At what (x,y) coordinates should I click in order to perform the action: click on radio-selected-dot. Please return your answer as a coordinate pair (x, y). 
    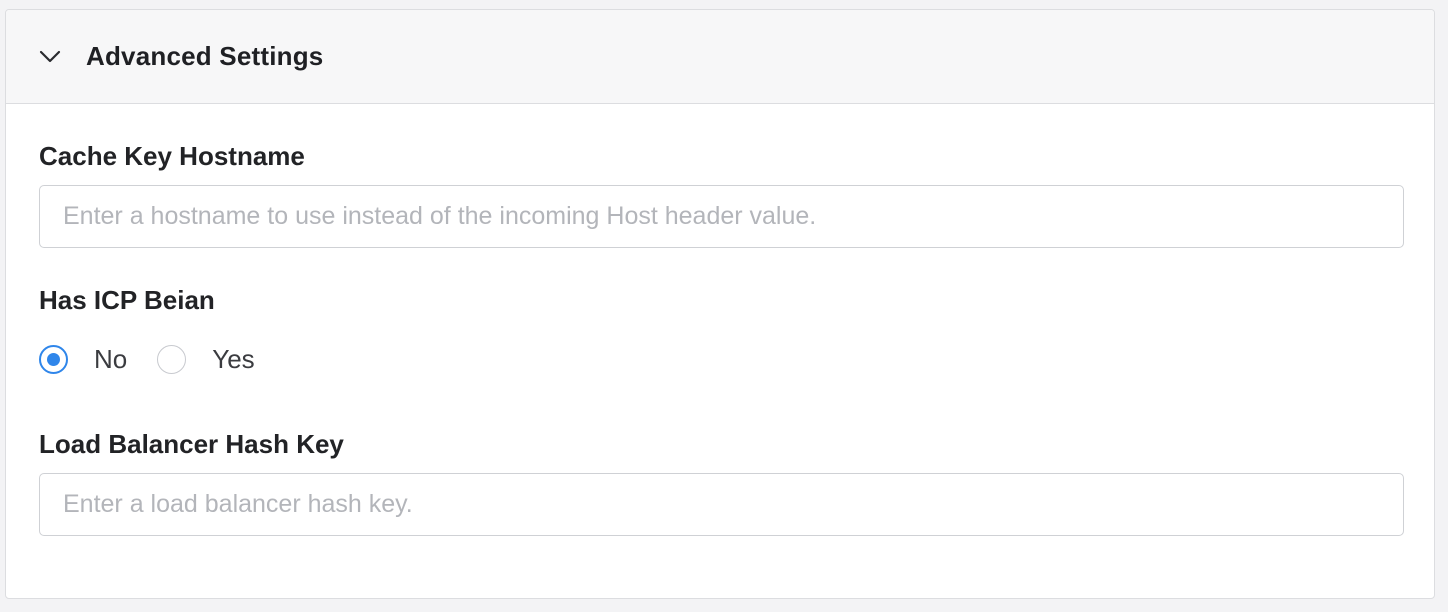
    Looking at the image, I should click on (53, 359).